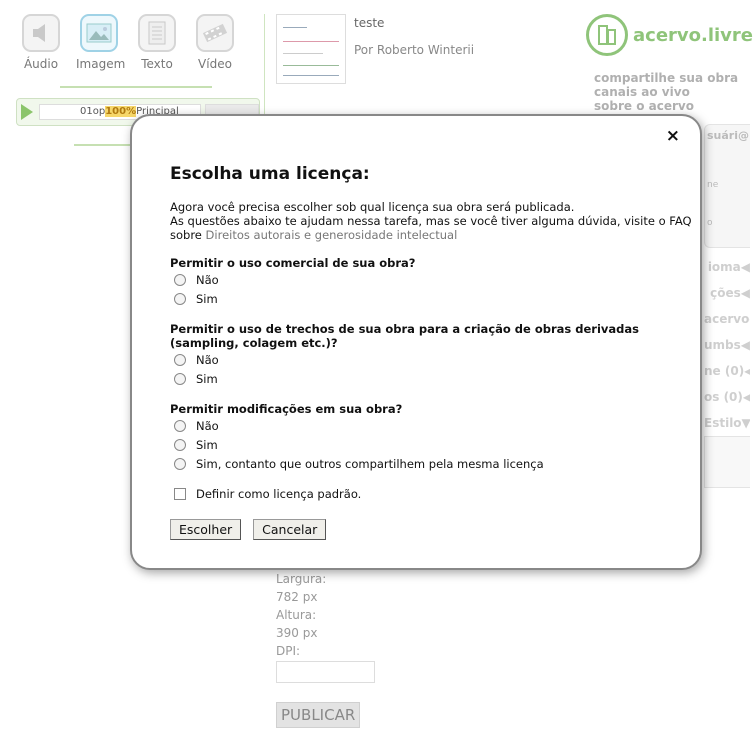  What do you see at coordinates (41, 33) in the screenshot?
I see `speaker-icon` at bounding box center [41, 33].